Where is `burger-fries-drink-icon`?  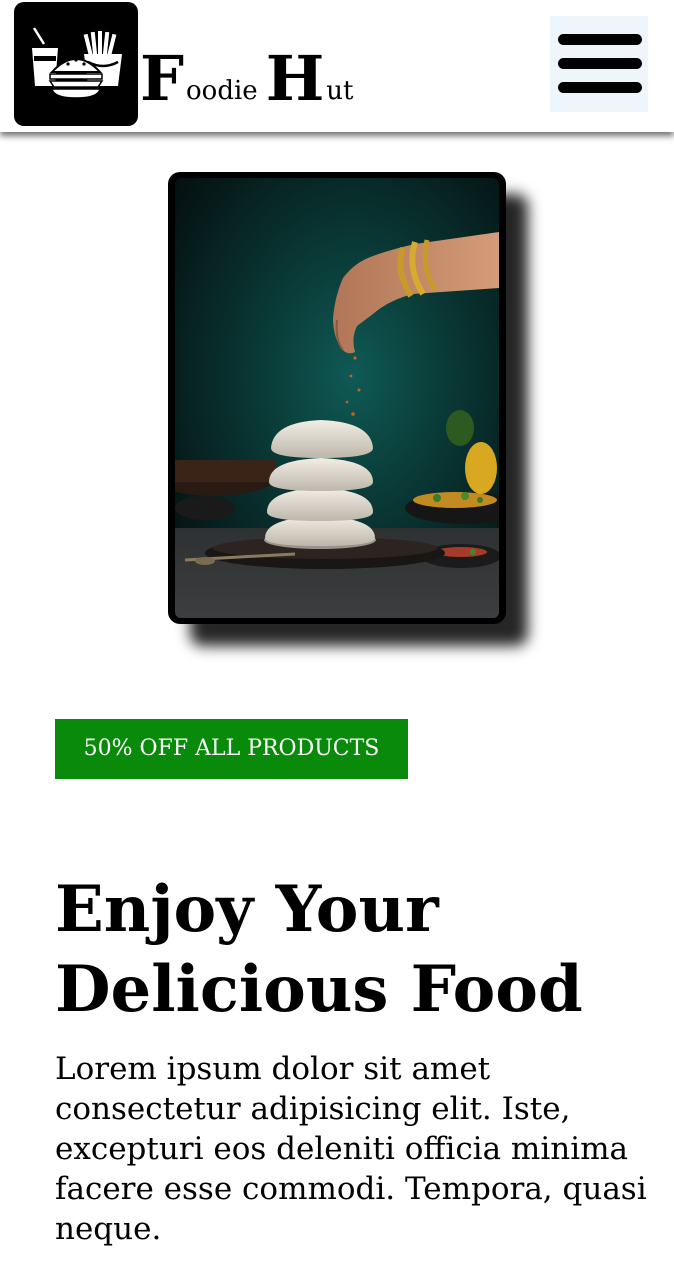
burger-fries-drink-icon is located at coordinates (77, 63).